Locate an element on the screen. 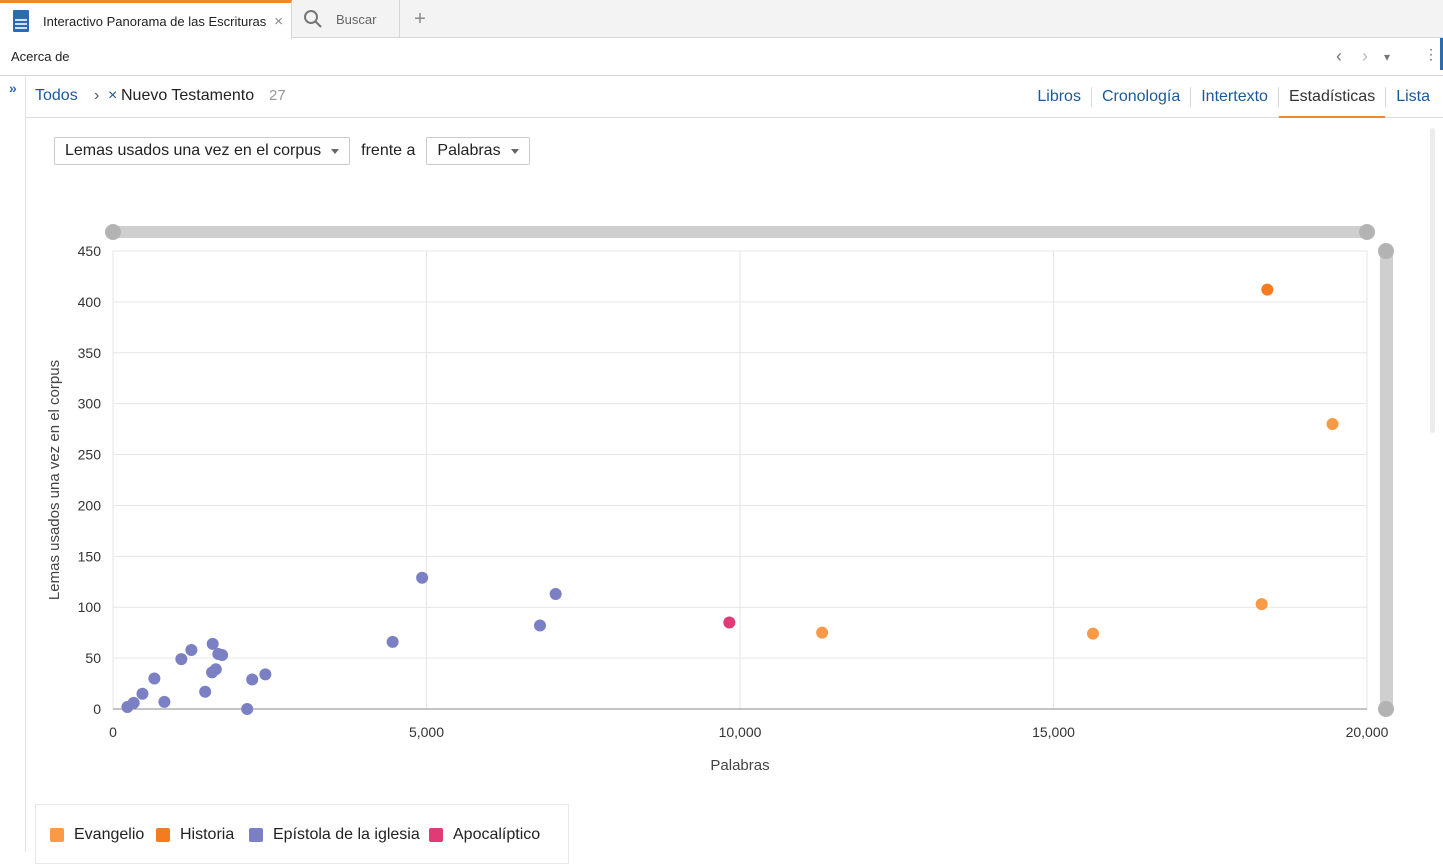 The image size is (1443, 864). y-tick-label: 250 is located at coordinates (90, 455).